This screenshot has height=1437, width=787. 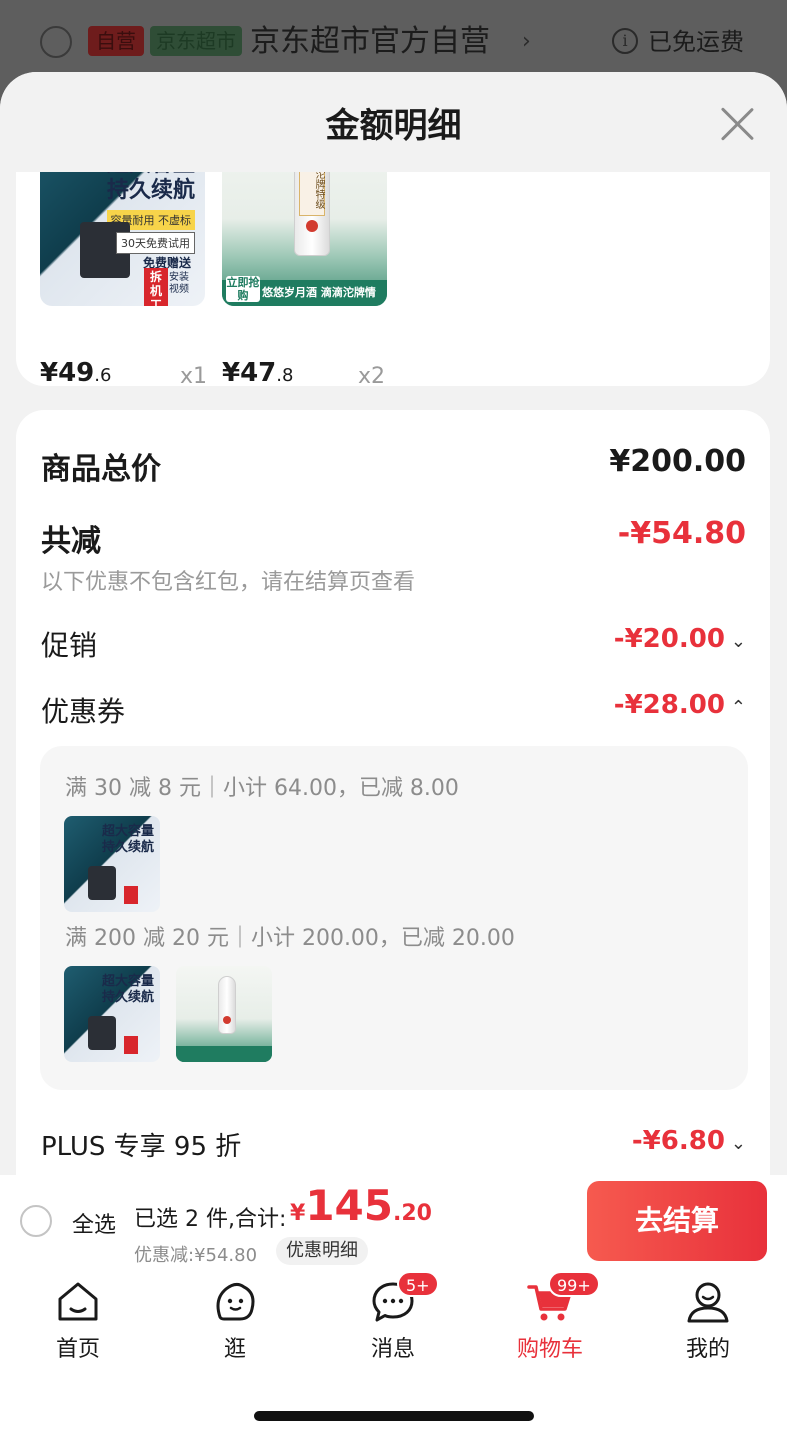 I want to click on reduction-hint: 以下优惠不包含红包，请在结算页查看, so click(x=228, y=582).